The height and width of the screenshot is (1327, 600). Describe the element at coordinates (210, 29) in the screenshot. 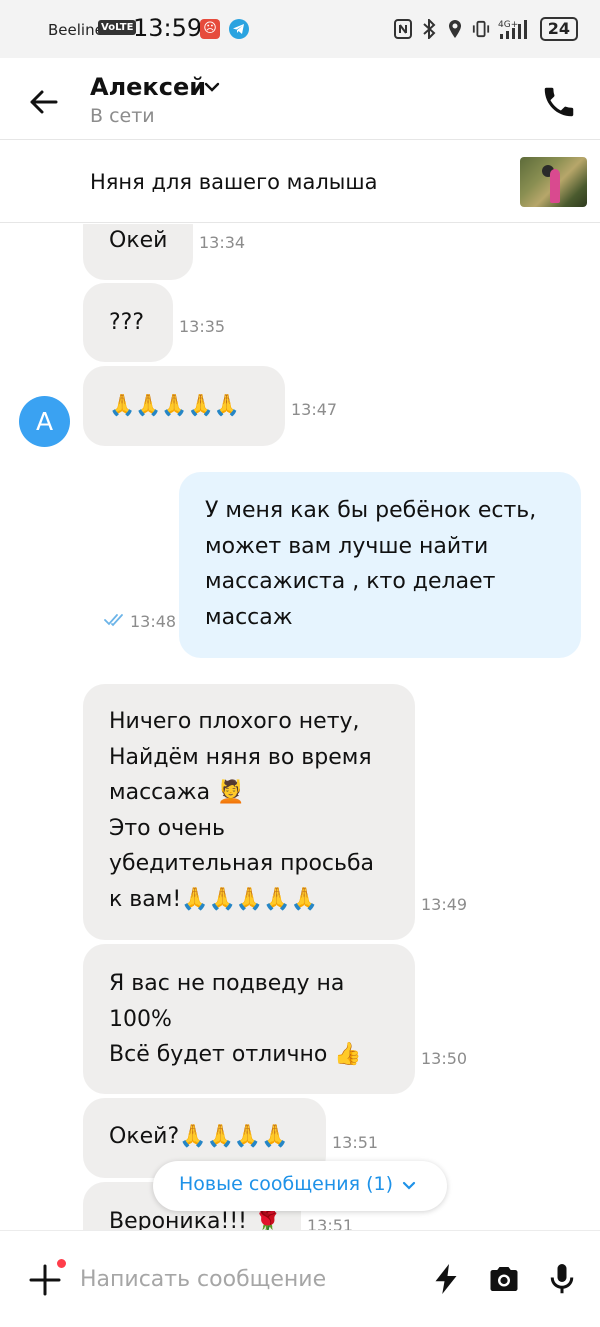

I see `app-notification-icon: ☹` at that location.